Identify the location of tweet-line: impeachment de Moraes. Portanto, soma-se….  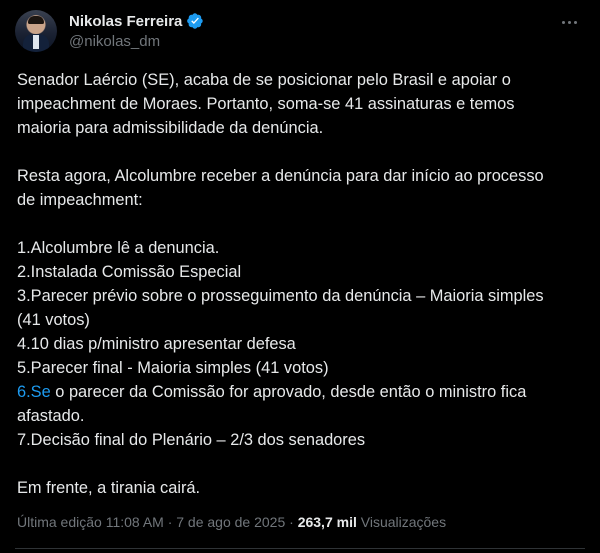
(266, 104).